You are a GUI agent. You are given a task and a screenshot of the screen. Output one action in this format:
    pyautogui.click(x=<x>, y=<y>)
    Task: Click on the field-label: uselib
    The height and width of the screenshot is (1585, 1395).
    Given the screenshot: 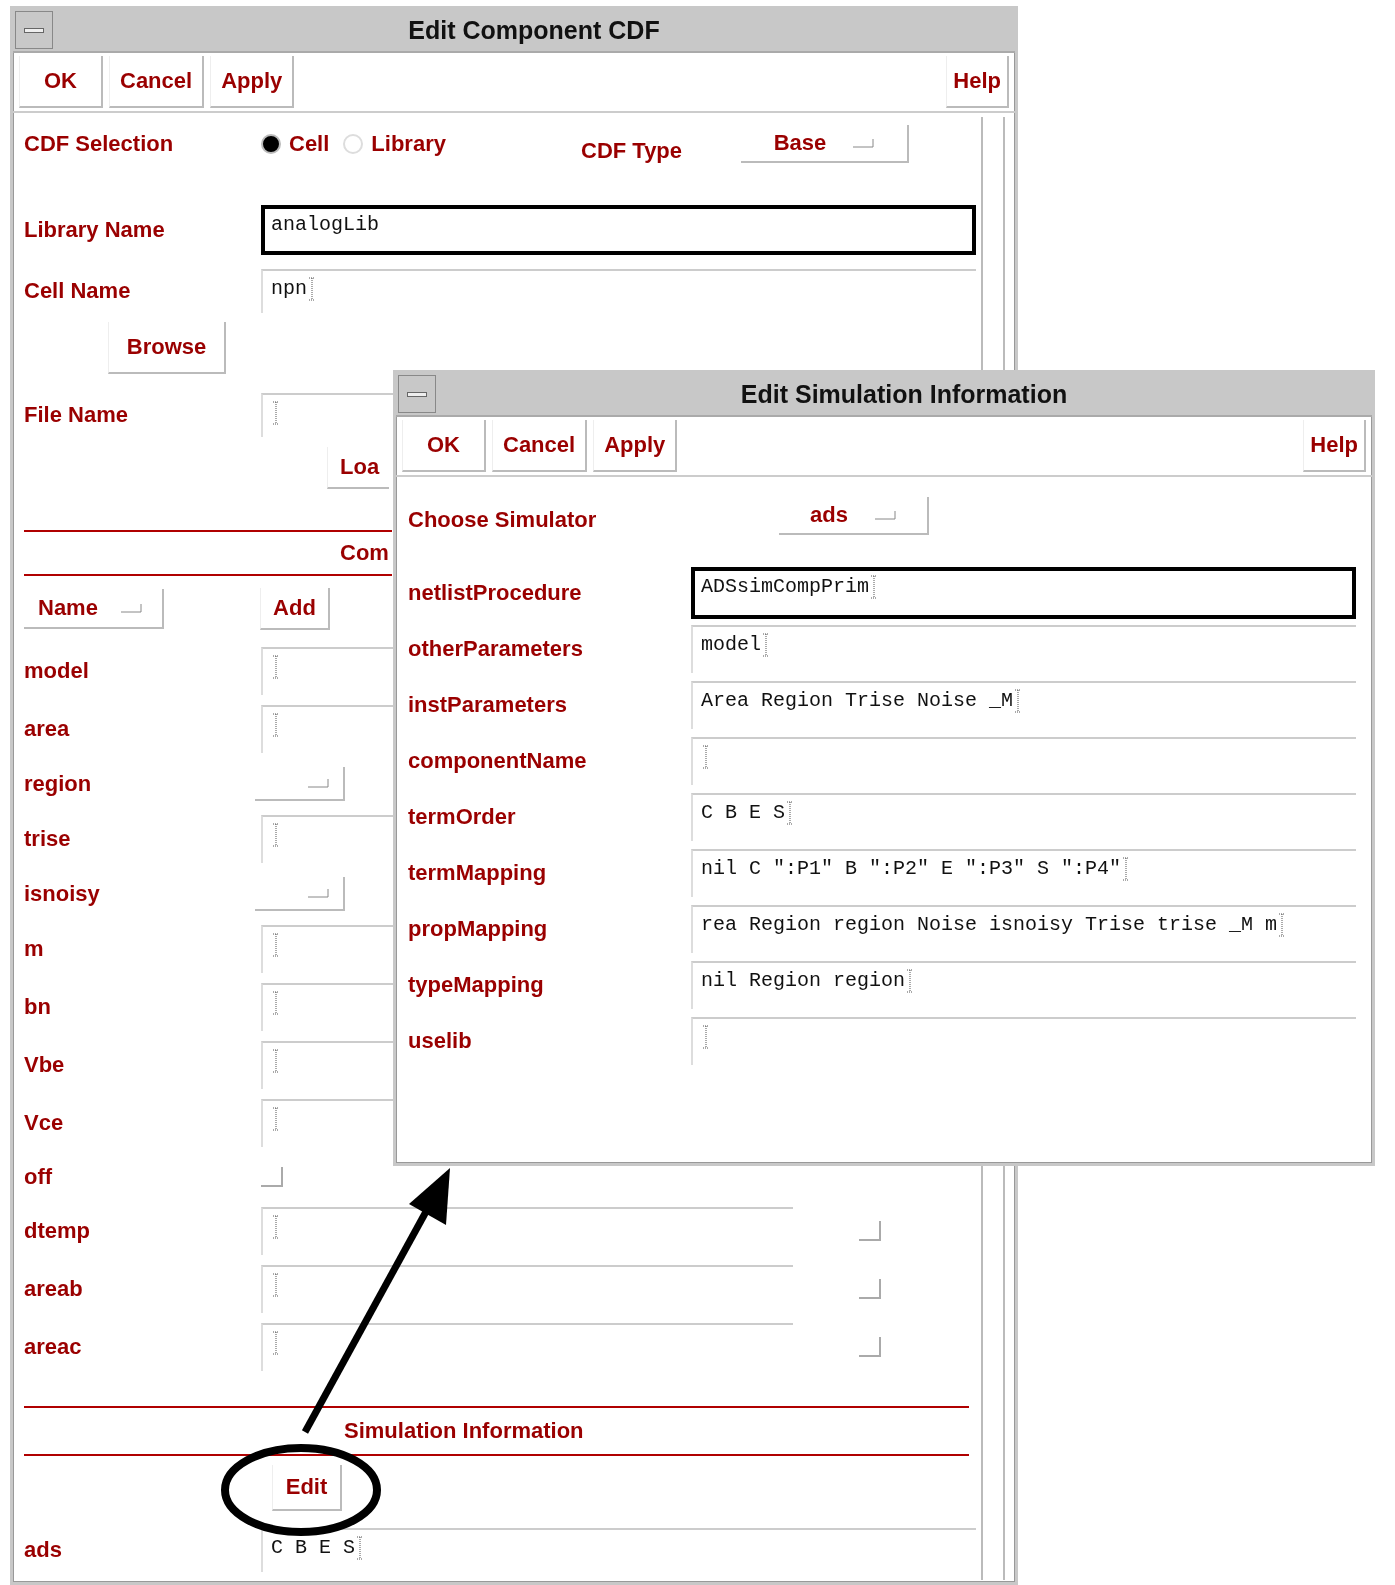 What is the action you would take?
    pyautogui.click(x=440, y=1041)
    